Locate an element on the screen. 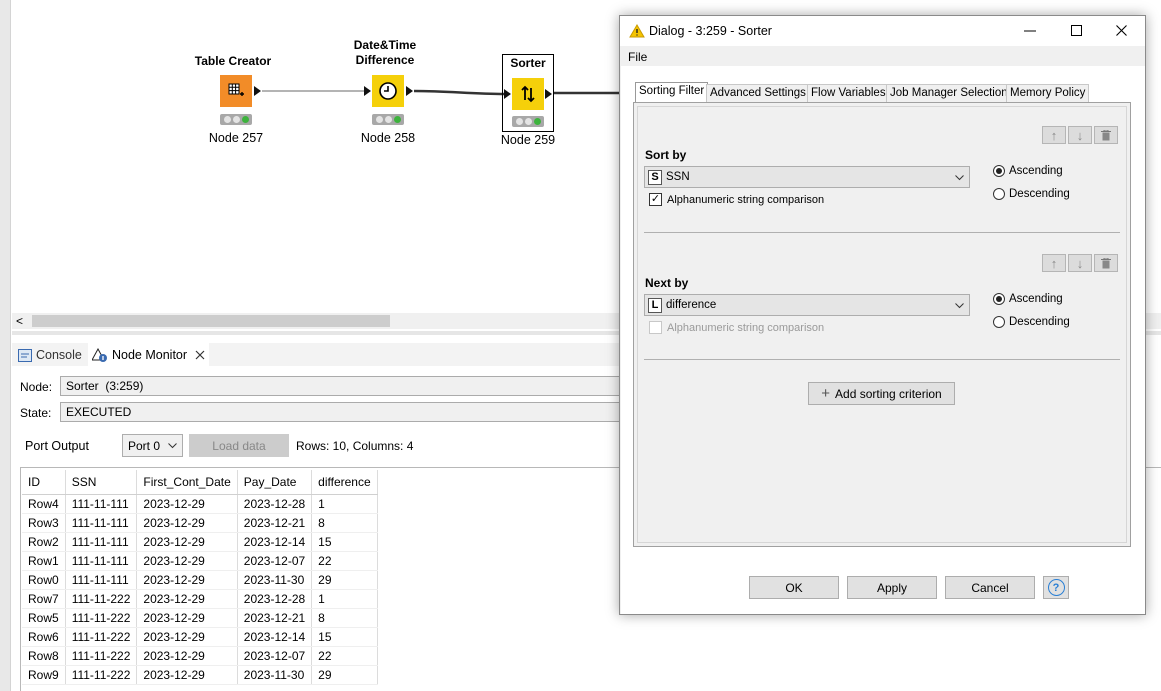 The width and height of the screenshot is (1161, 691). column-header: SSN is located at coordinates (101, 482).